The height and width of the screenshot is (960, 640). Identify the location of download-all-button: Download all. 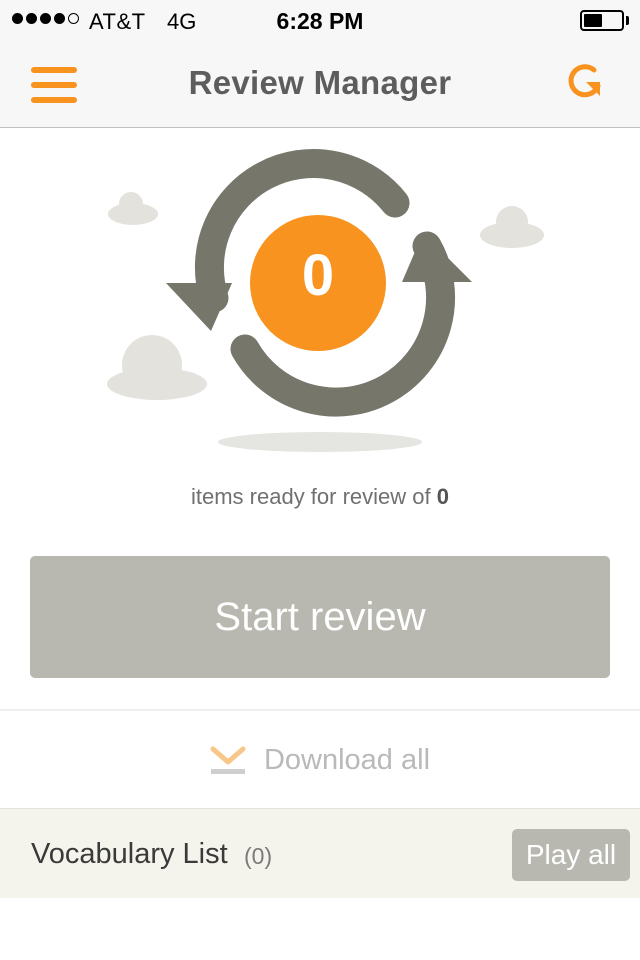
(320, 760).